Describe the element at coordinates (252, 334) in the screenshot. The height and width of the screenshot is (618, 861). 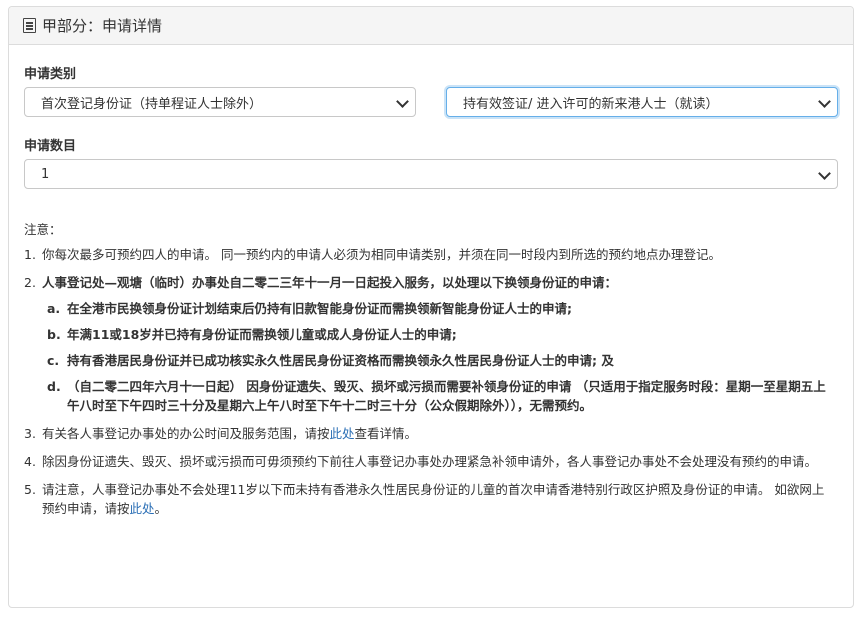
I see `note-sub-b: b. 年满11或18岁并已持有身份证而需换领儿童或成人身份证人士的申请;` at that location.